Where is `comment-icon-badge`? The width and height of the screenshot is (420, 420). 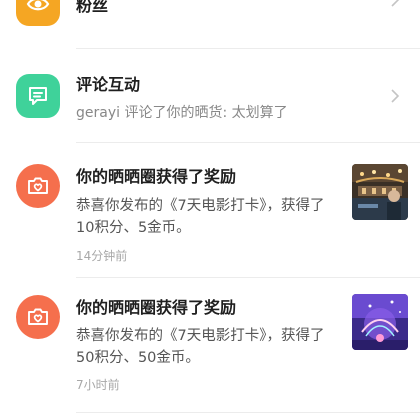
comment-icon-badge is located at coordinates (38, 96).